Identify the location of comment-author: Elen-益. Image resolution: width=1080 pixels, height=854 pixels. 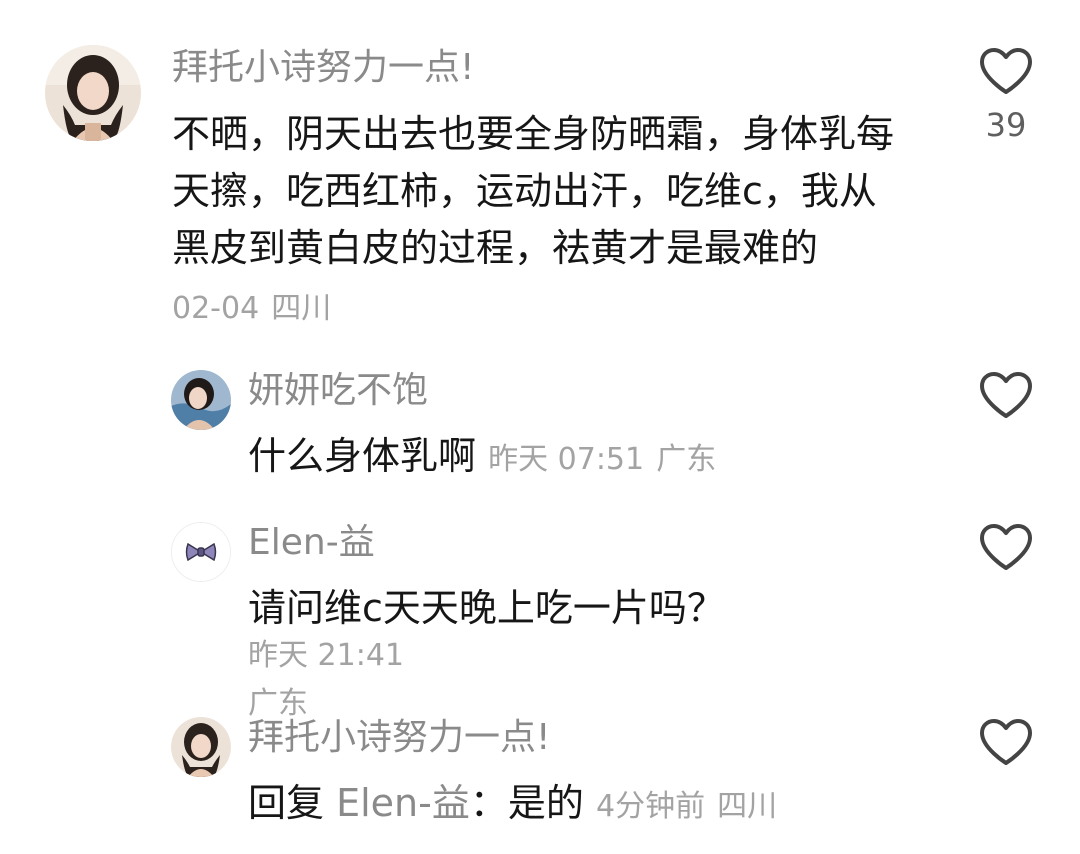
(311, 543).